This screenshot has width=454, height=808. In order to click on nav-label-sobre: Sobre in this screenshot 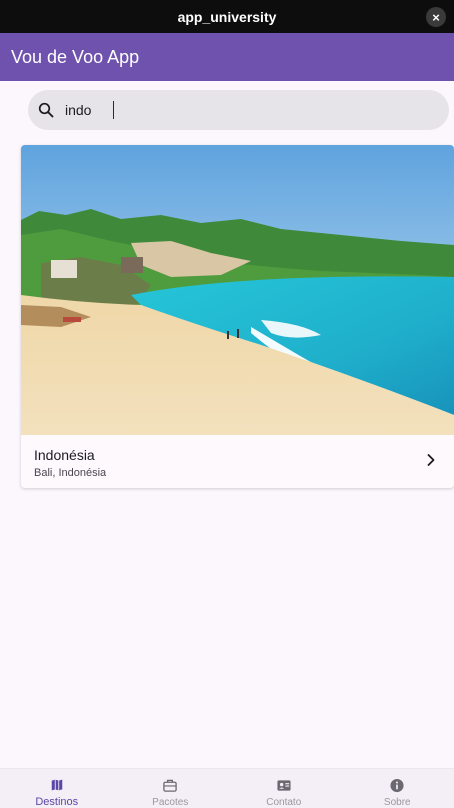, I will do `click(397, 802)`.